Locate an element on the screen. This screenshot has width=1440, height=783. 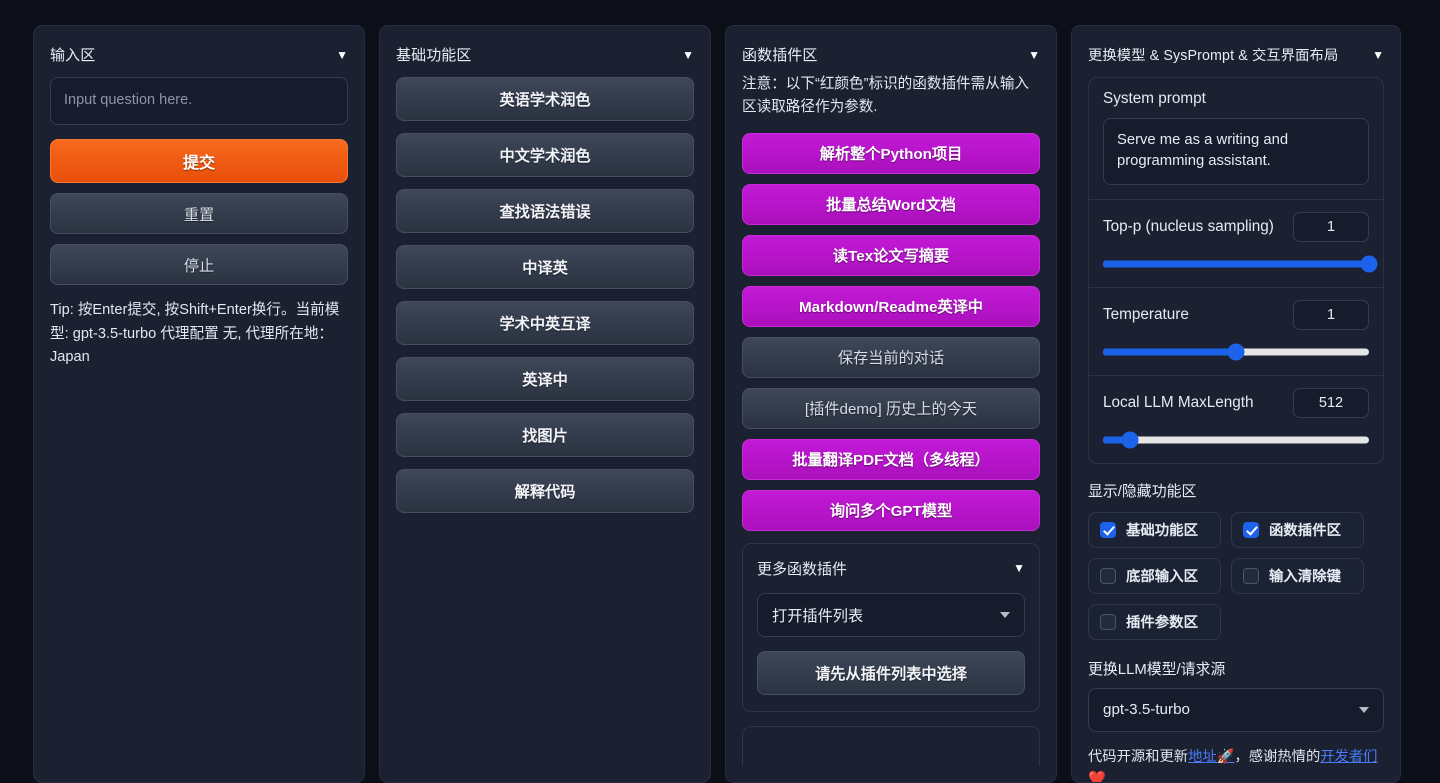
plugin-extra-panel-stub is located at coordinates (891, 745).